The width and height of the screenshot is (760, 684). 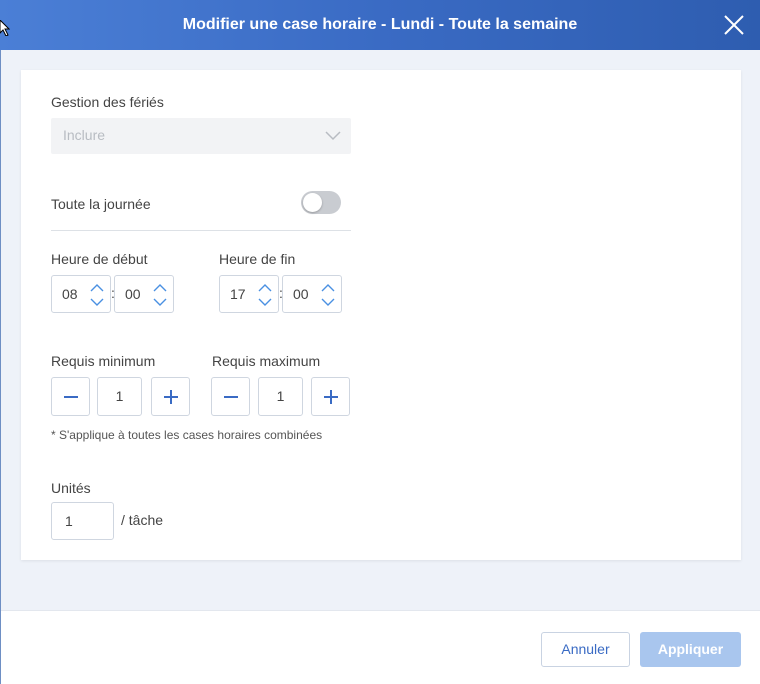 I want to click on chevron-down-icon, so click(x=333, y=136).